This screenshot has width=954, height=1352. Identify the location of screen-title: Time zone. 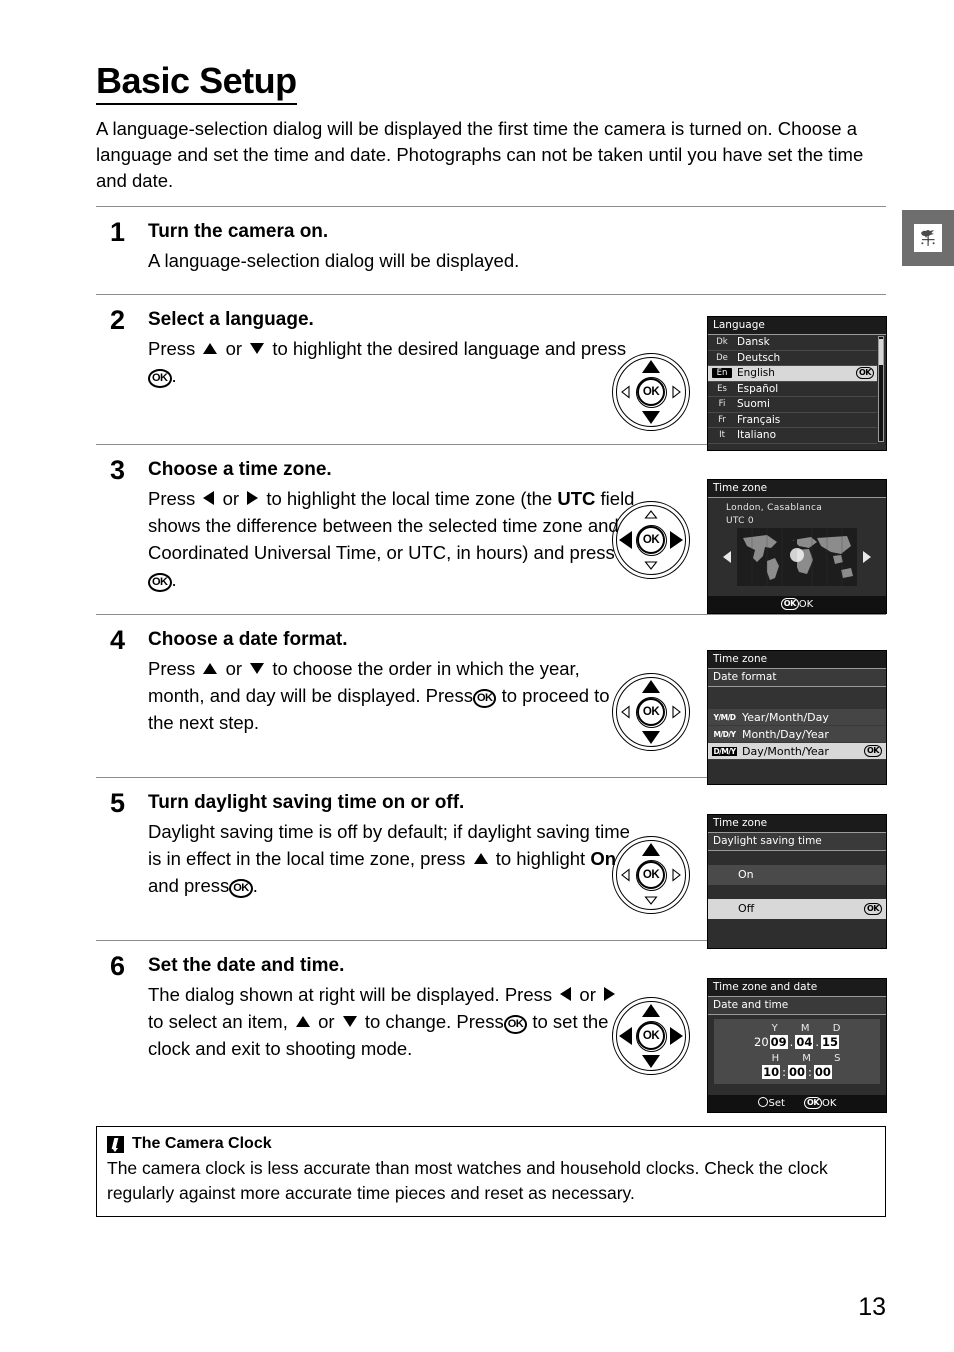
(797, 489).